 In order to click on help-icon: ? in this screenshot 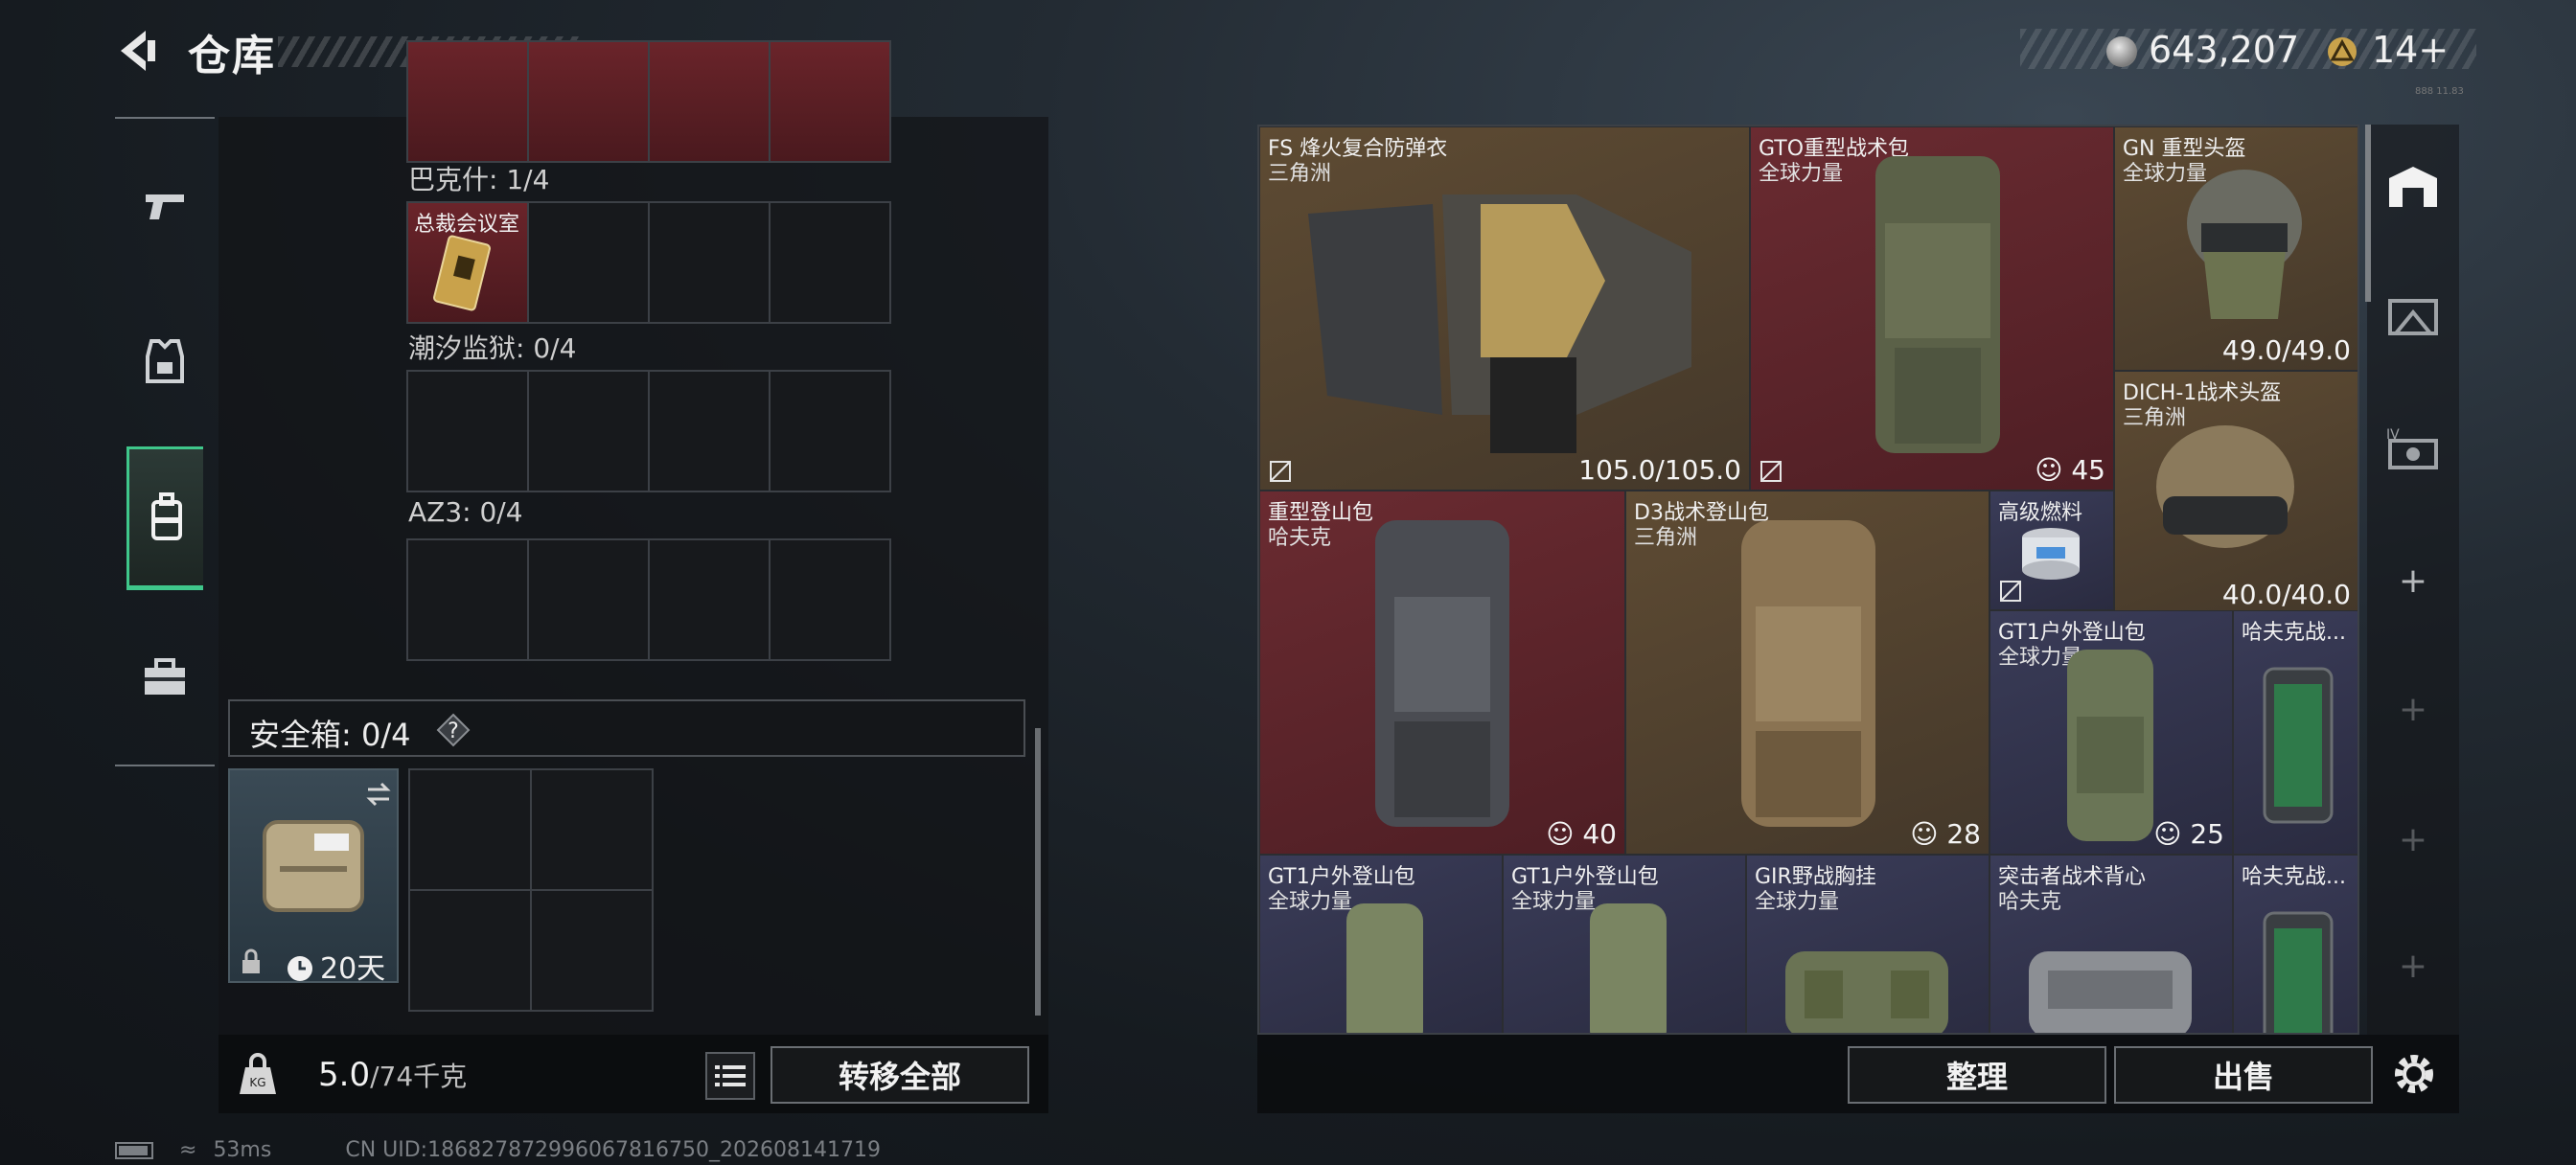, I will do `click(453, 730)`.